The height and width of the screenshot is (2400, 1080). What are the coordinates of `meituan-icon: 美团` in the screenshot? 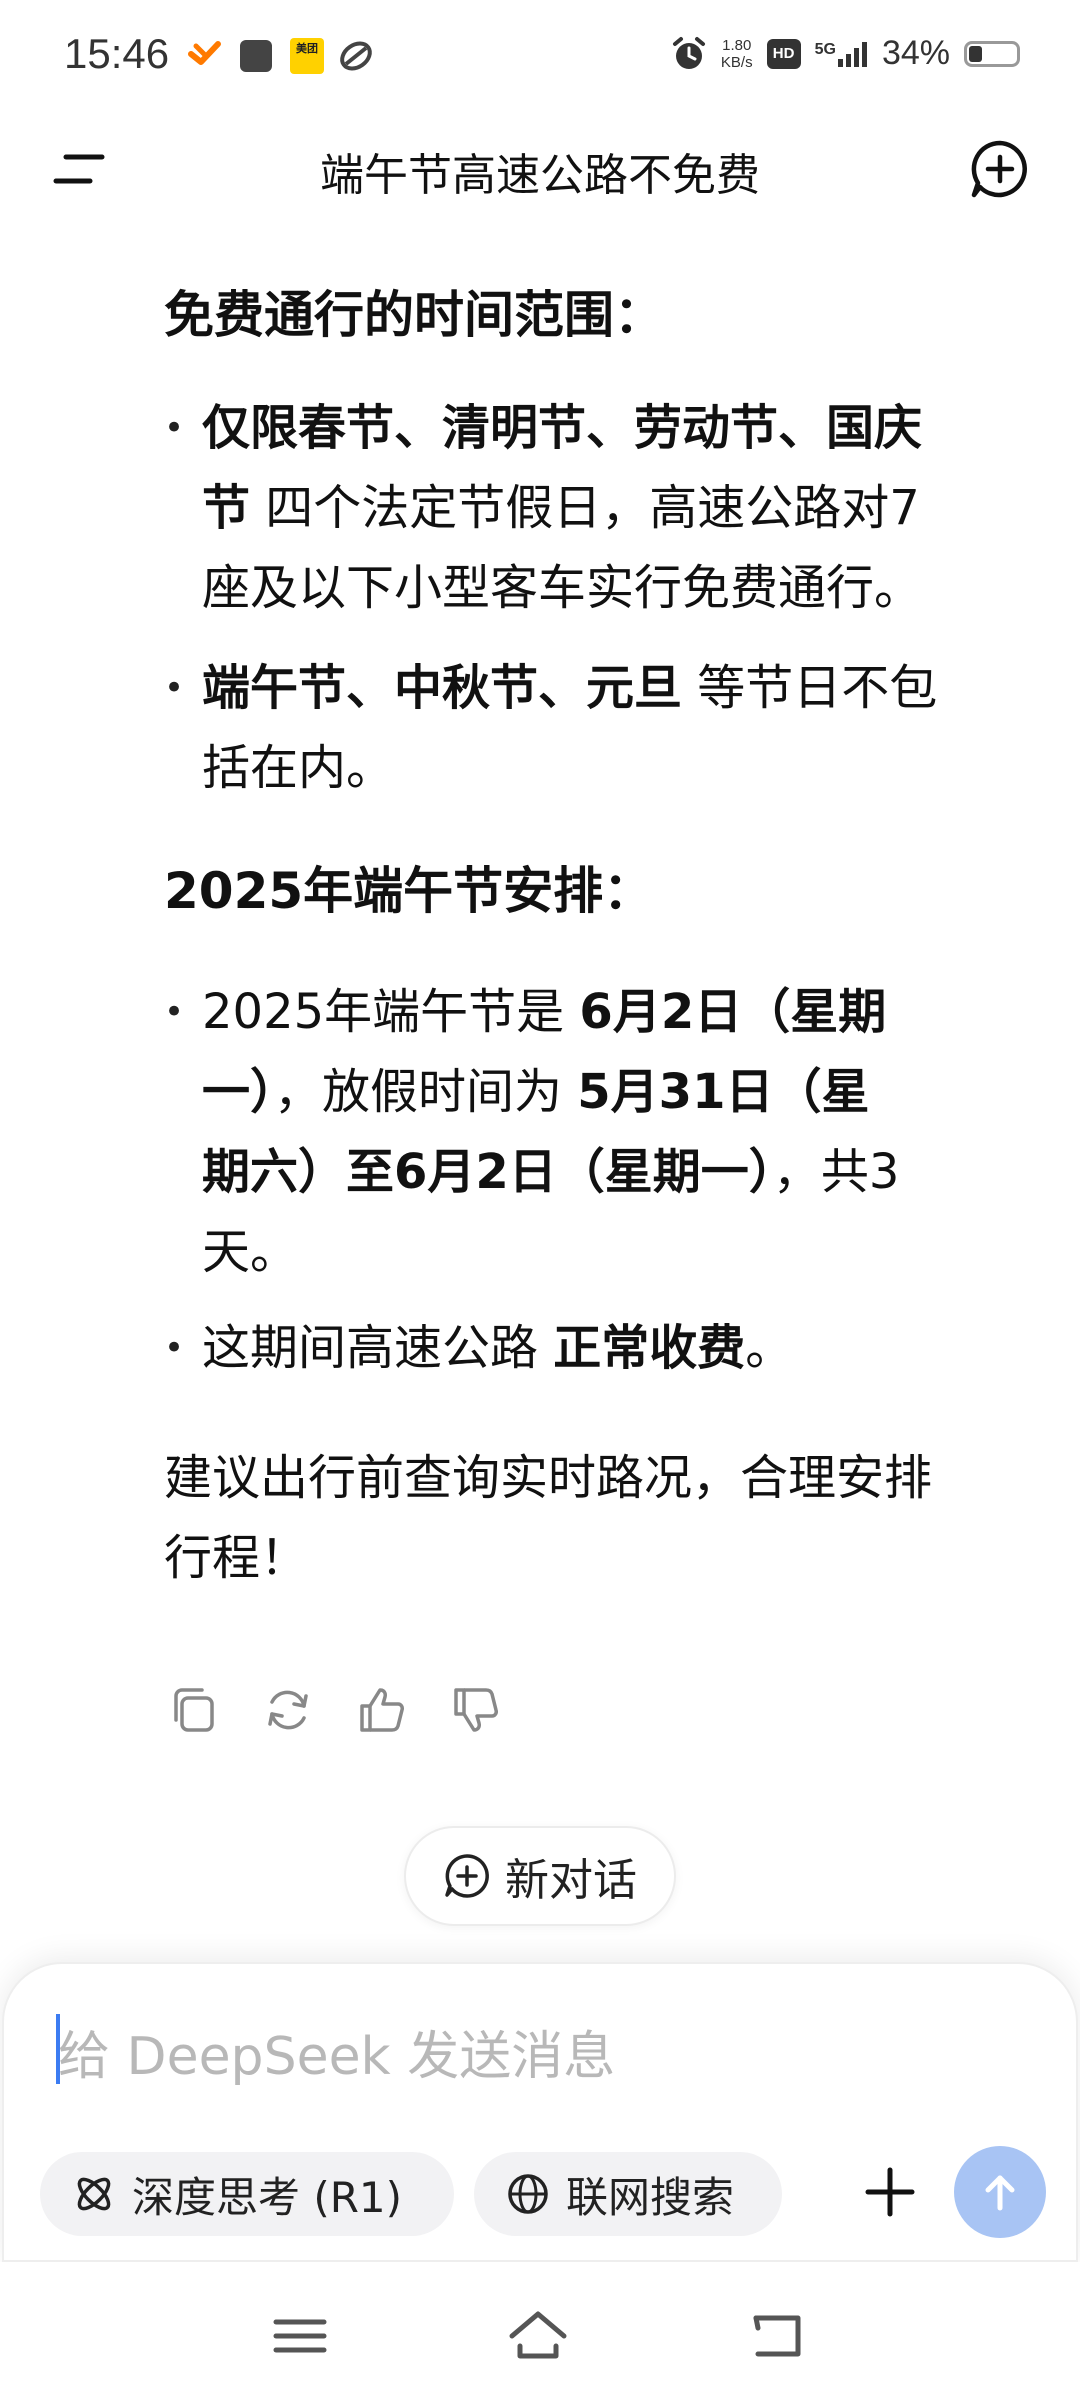 It's located at (307, 56).